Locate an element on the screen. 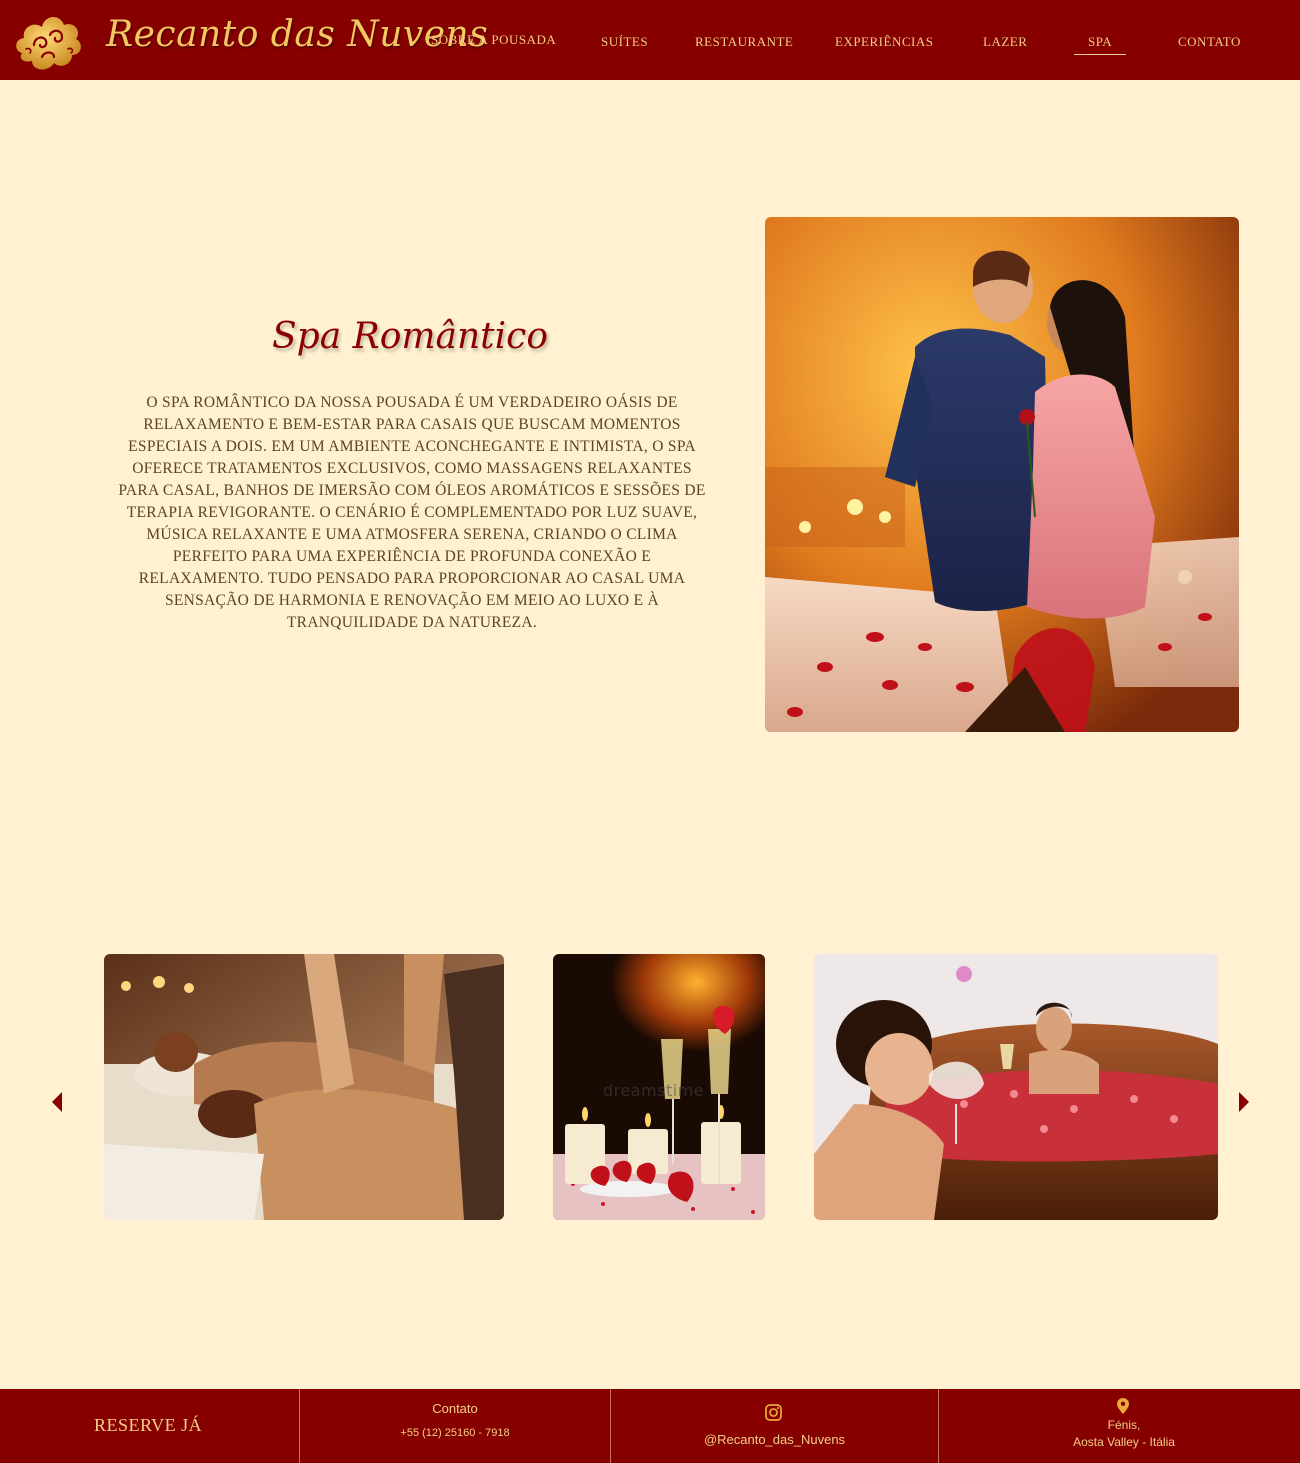 The height and width of the screenshot is (1463, 1300). gallery-photo-massage is located at coordinates (304, 1087).